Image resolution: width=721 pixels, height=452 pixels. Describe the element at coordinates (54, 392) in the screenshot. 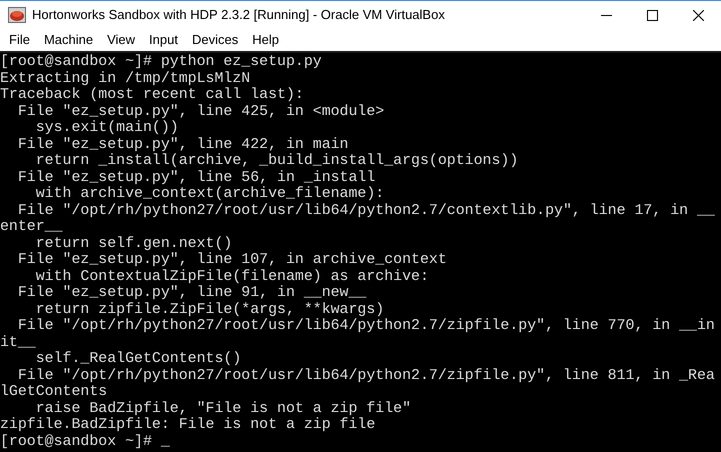

I see `terminal-line: lGetContents` at that location.